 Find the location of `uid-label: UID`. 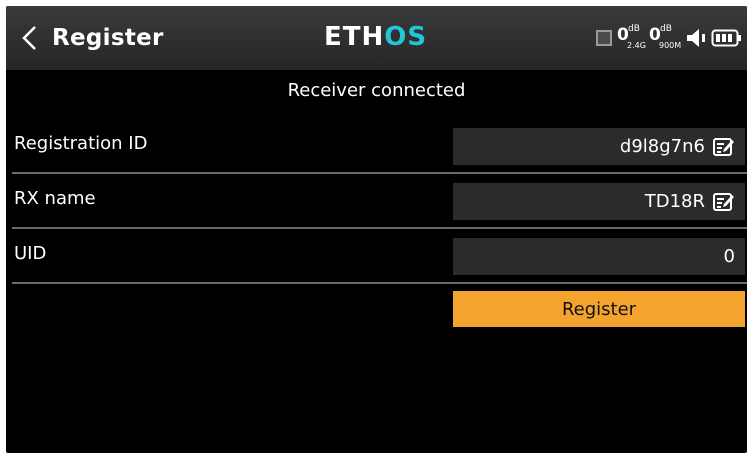

uid-label: UID is located at coordinates (30, 253).